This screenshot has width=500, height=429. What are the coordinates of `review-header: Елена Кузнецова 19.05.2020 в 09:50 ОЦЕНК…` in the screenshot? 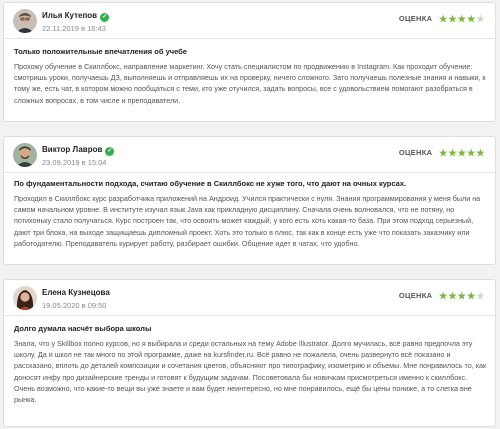 It's located at (249, 298).